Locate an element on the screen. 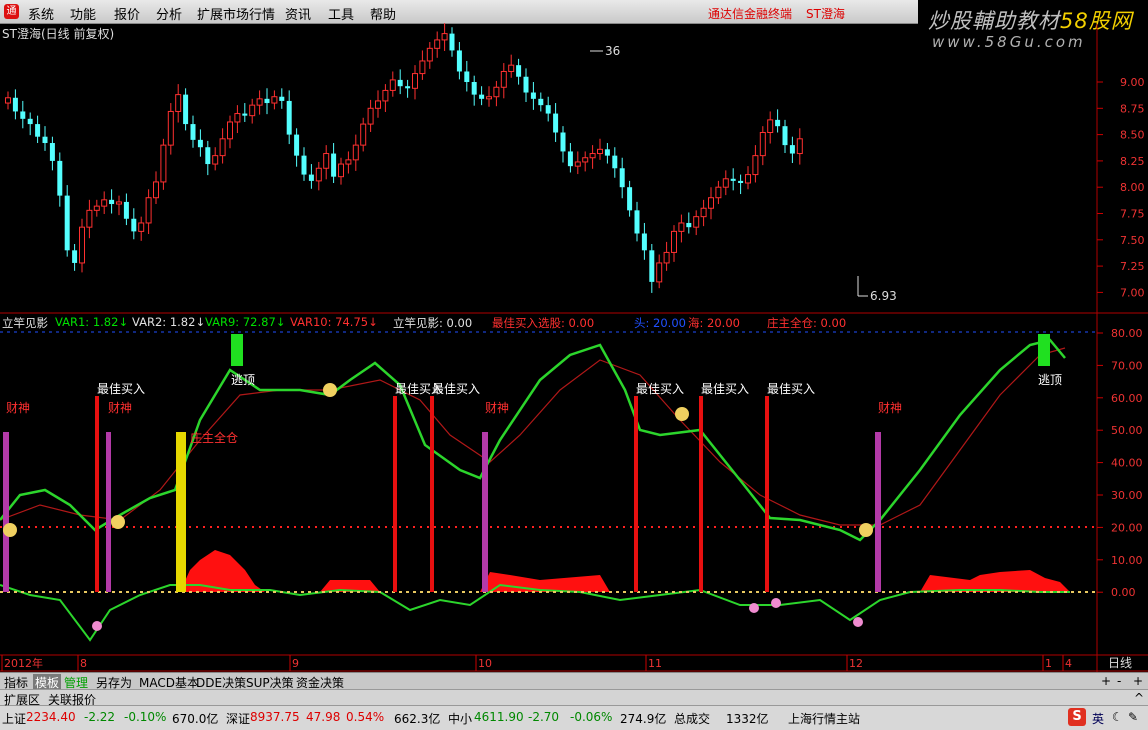  time-tick-label: 9 is located at coordinates (295, 663).